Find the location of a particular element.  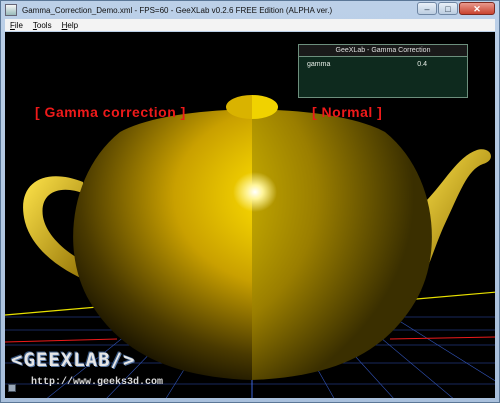

maximize-button: □ is located at coordinates (448, 8).